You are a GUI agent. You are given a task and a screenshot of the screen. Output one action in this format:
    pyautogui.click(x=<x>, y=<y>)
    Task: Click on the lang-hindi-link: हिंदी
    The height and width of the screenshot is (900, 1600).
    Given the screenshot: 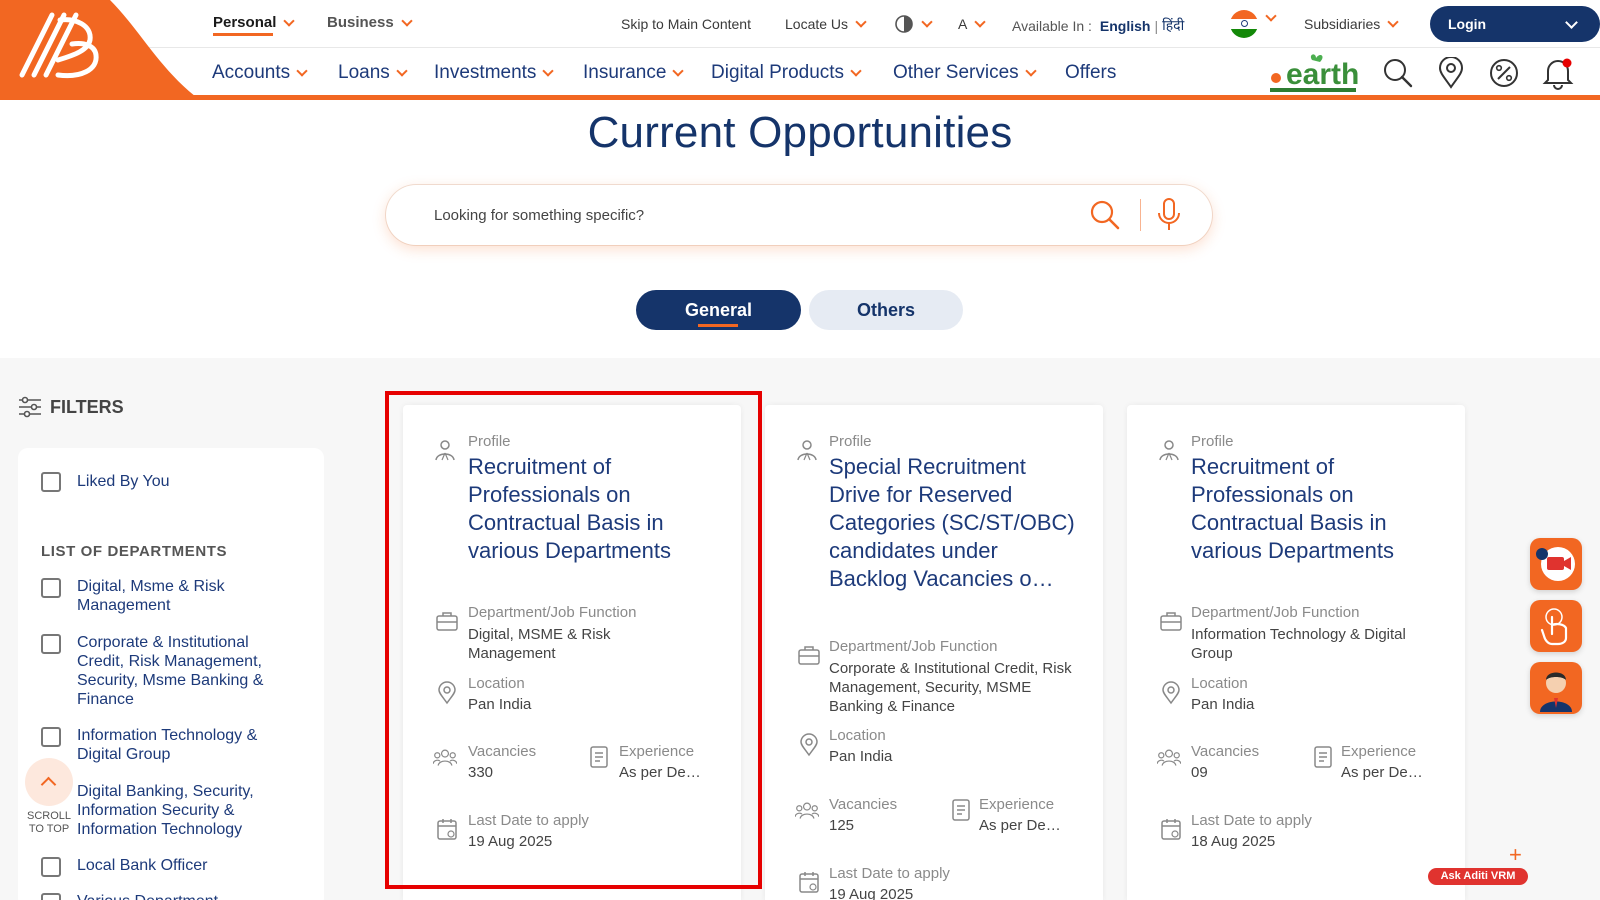 What is the action you would take?
    pyautogui.click(x=1173, y=25)
    